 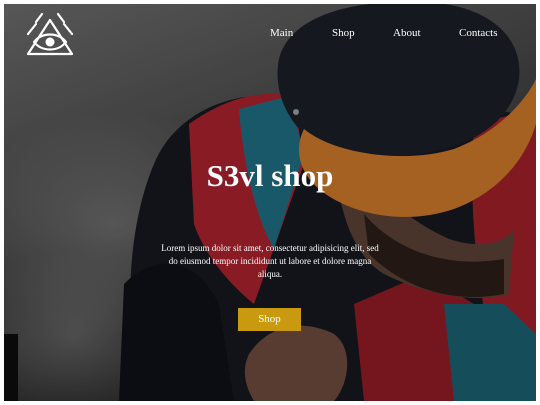 I want to click on nav-link-contacts: Contacts, so click(x=478, y=33).